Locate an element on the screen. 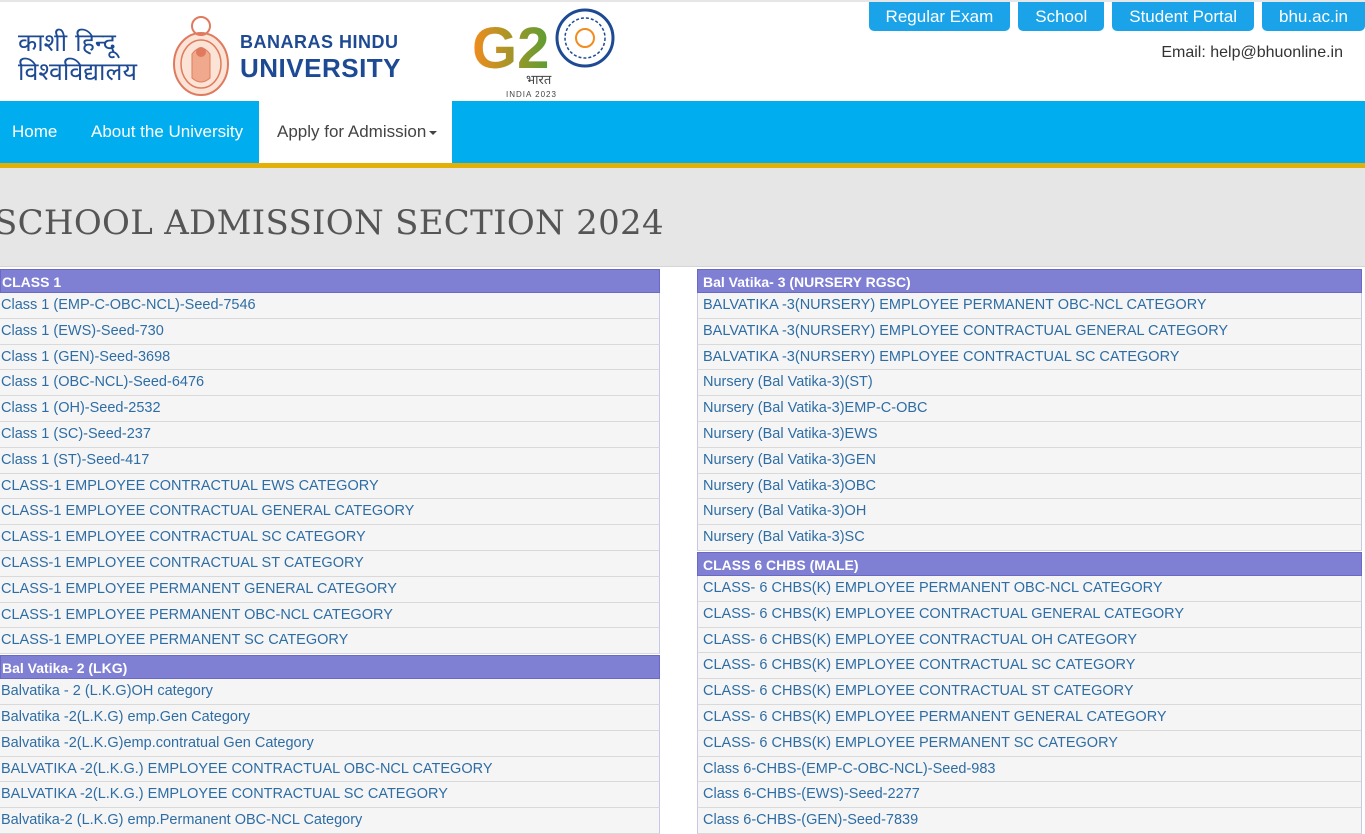  svg-text: INDIA 2023 is located at coordinates (531, 94).